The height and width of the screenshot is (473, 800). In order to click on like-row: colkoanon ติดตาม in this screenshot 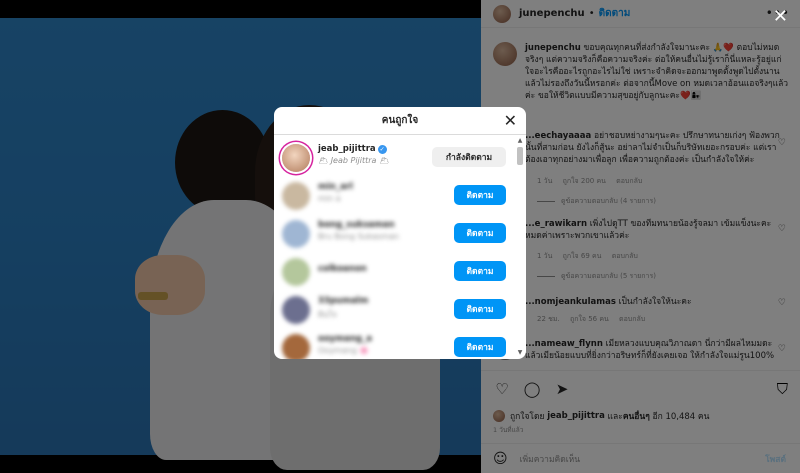, I will do `click(394, 272)`.